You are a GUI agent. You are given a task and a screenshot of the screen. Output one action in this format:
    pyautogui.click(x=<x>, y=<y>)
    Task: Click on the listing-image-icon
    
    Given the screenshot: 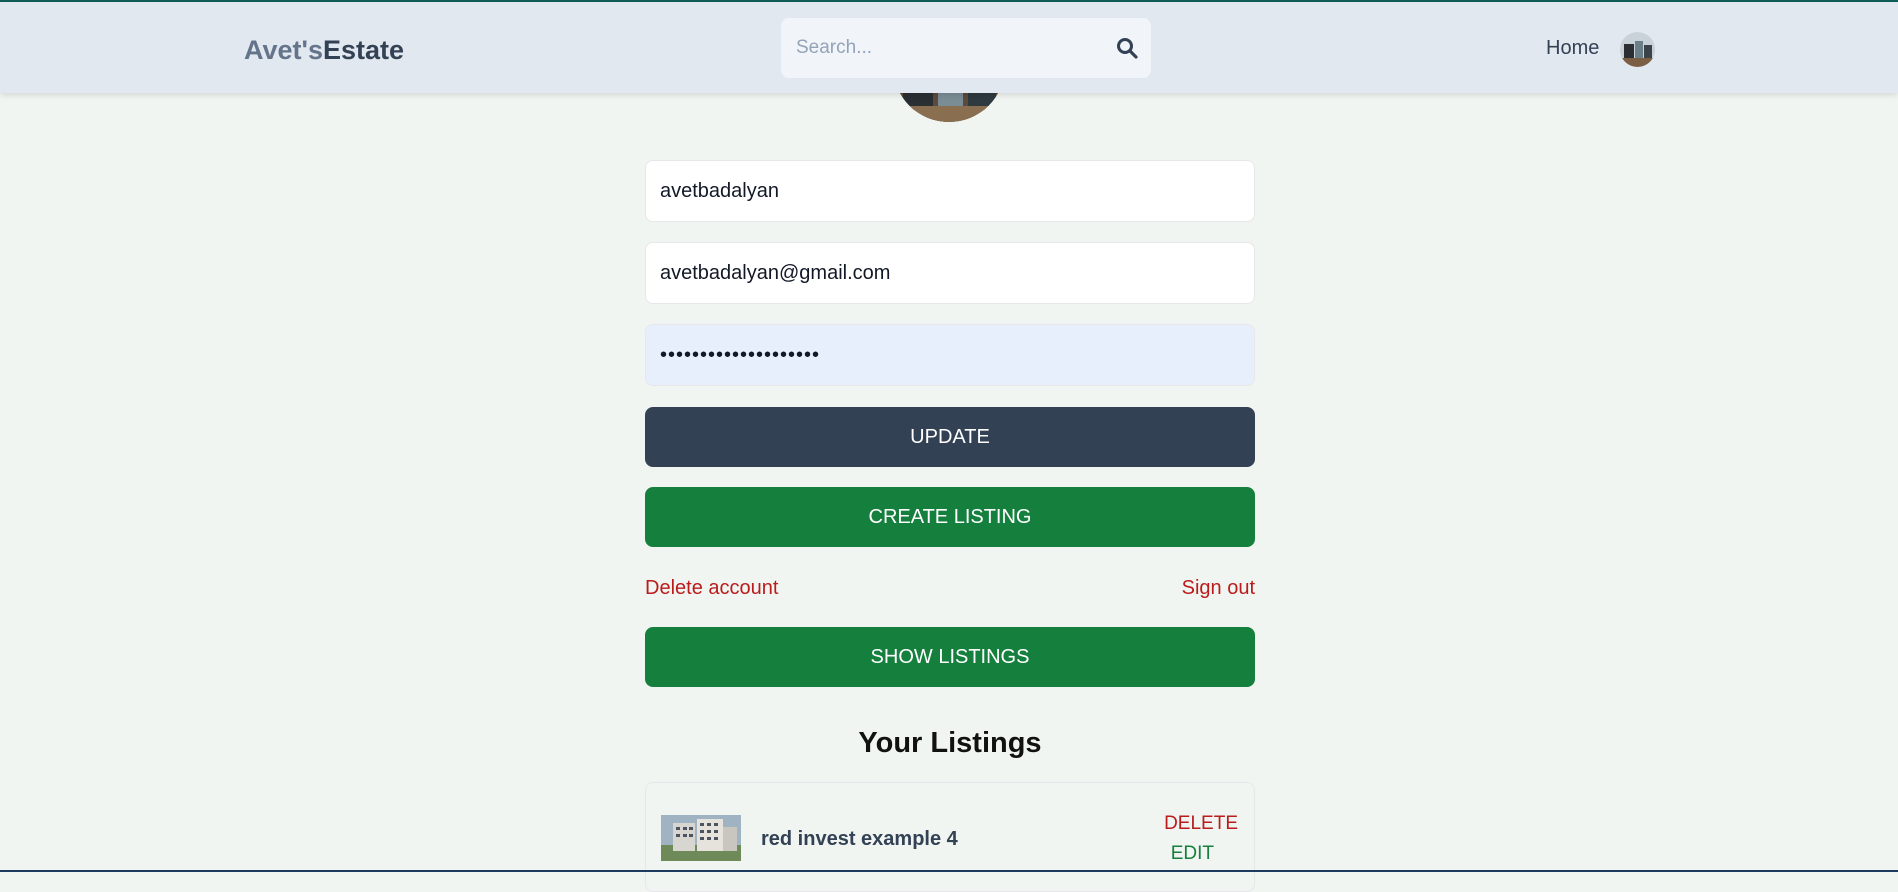 What is the action you would take?
    pyautogui.click(x=701, y=838)
    